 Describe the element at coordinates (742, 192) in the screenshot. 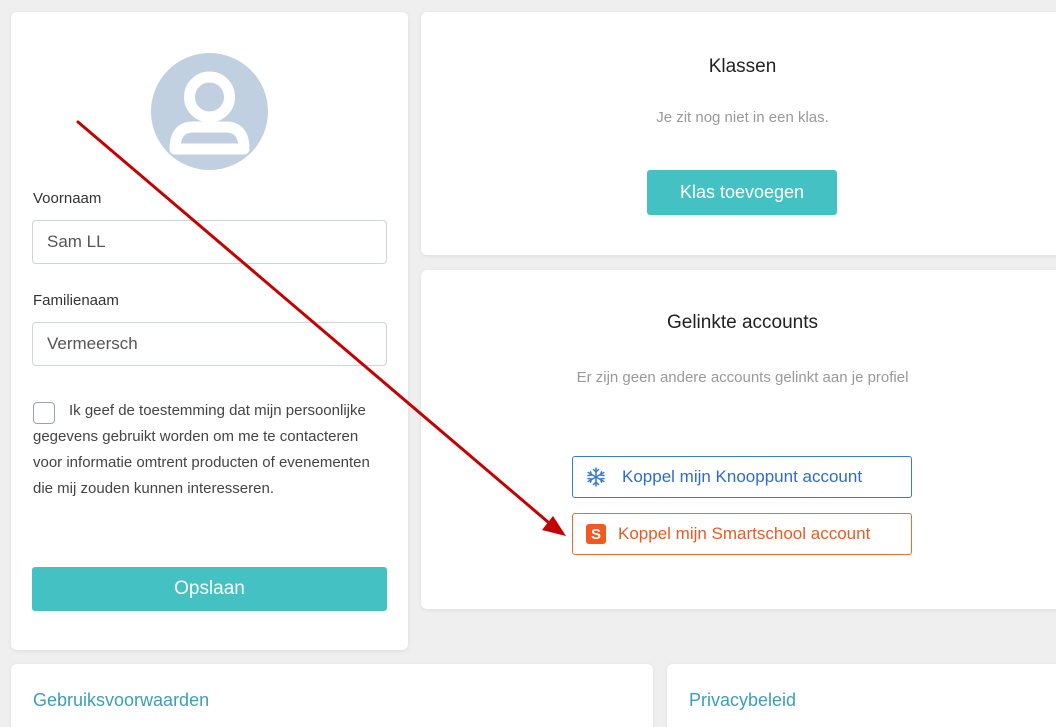

I see `add-class-button: Klas toevoegen` at that location.